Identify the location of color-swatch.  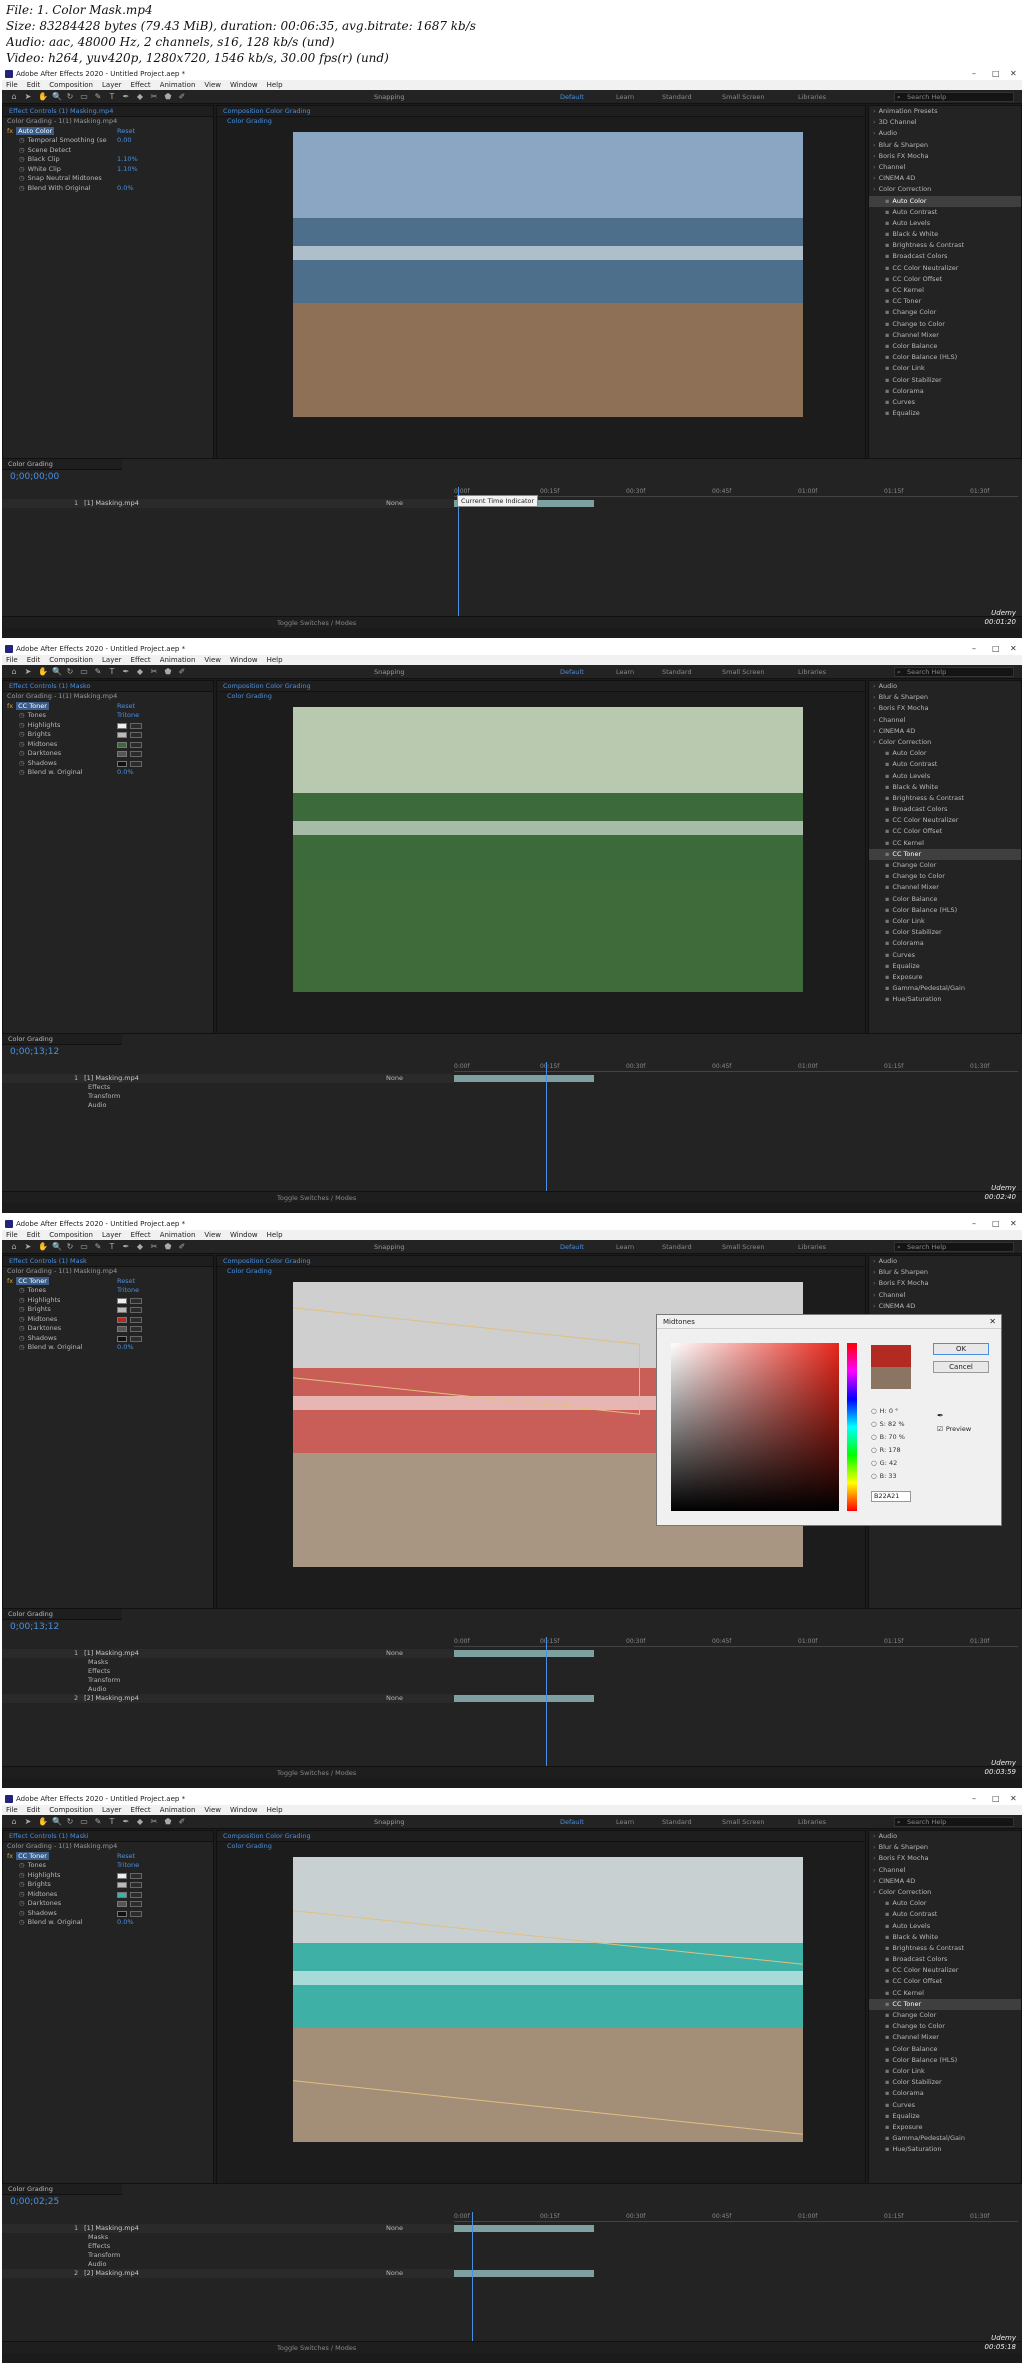
(122, 1894).